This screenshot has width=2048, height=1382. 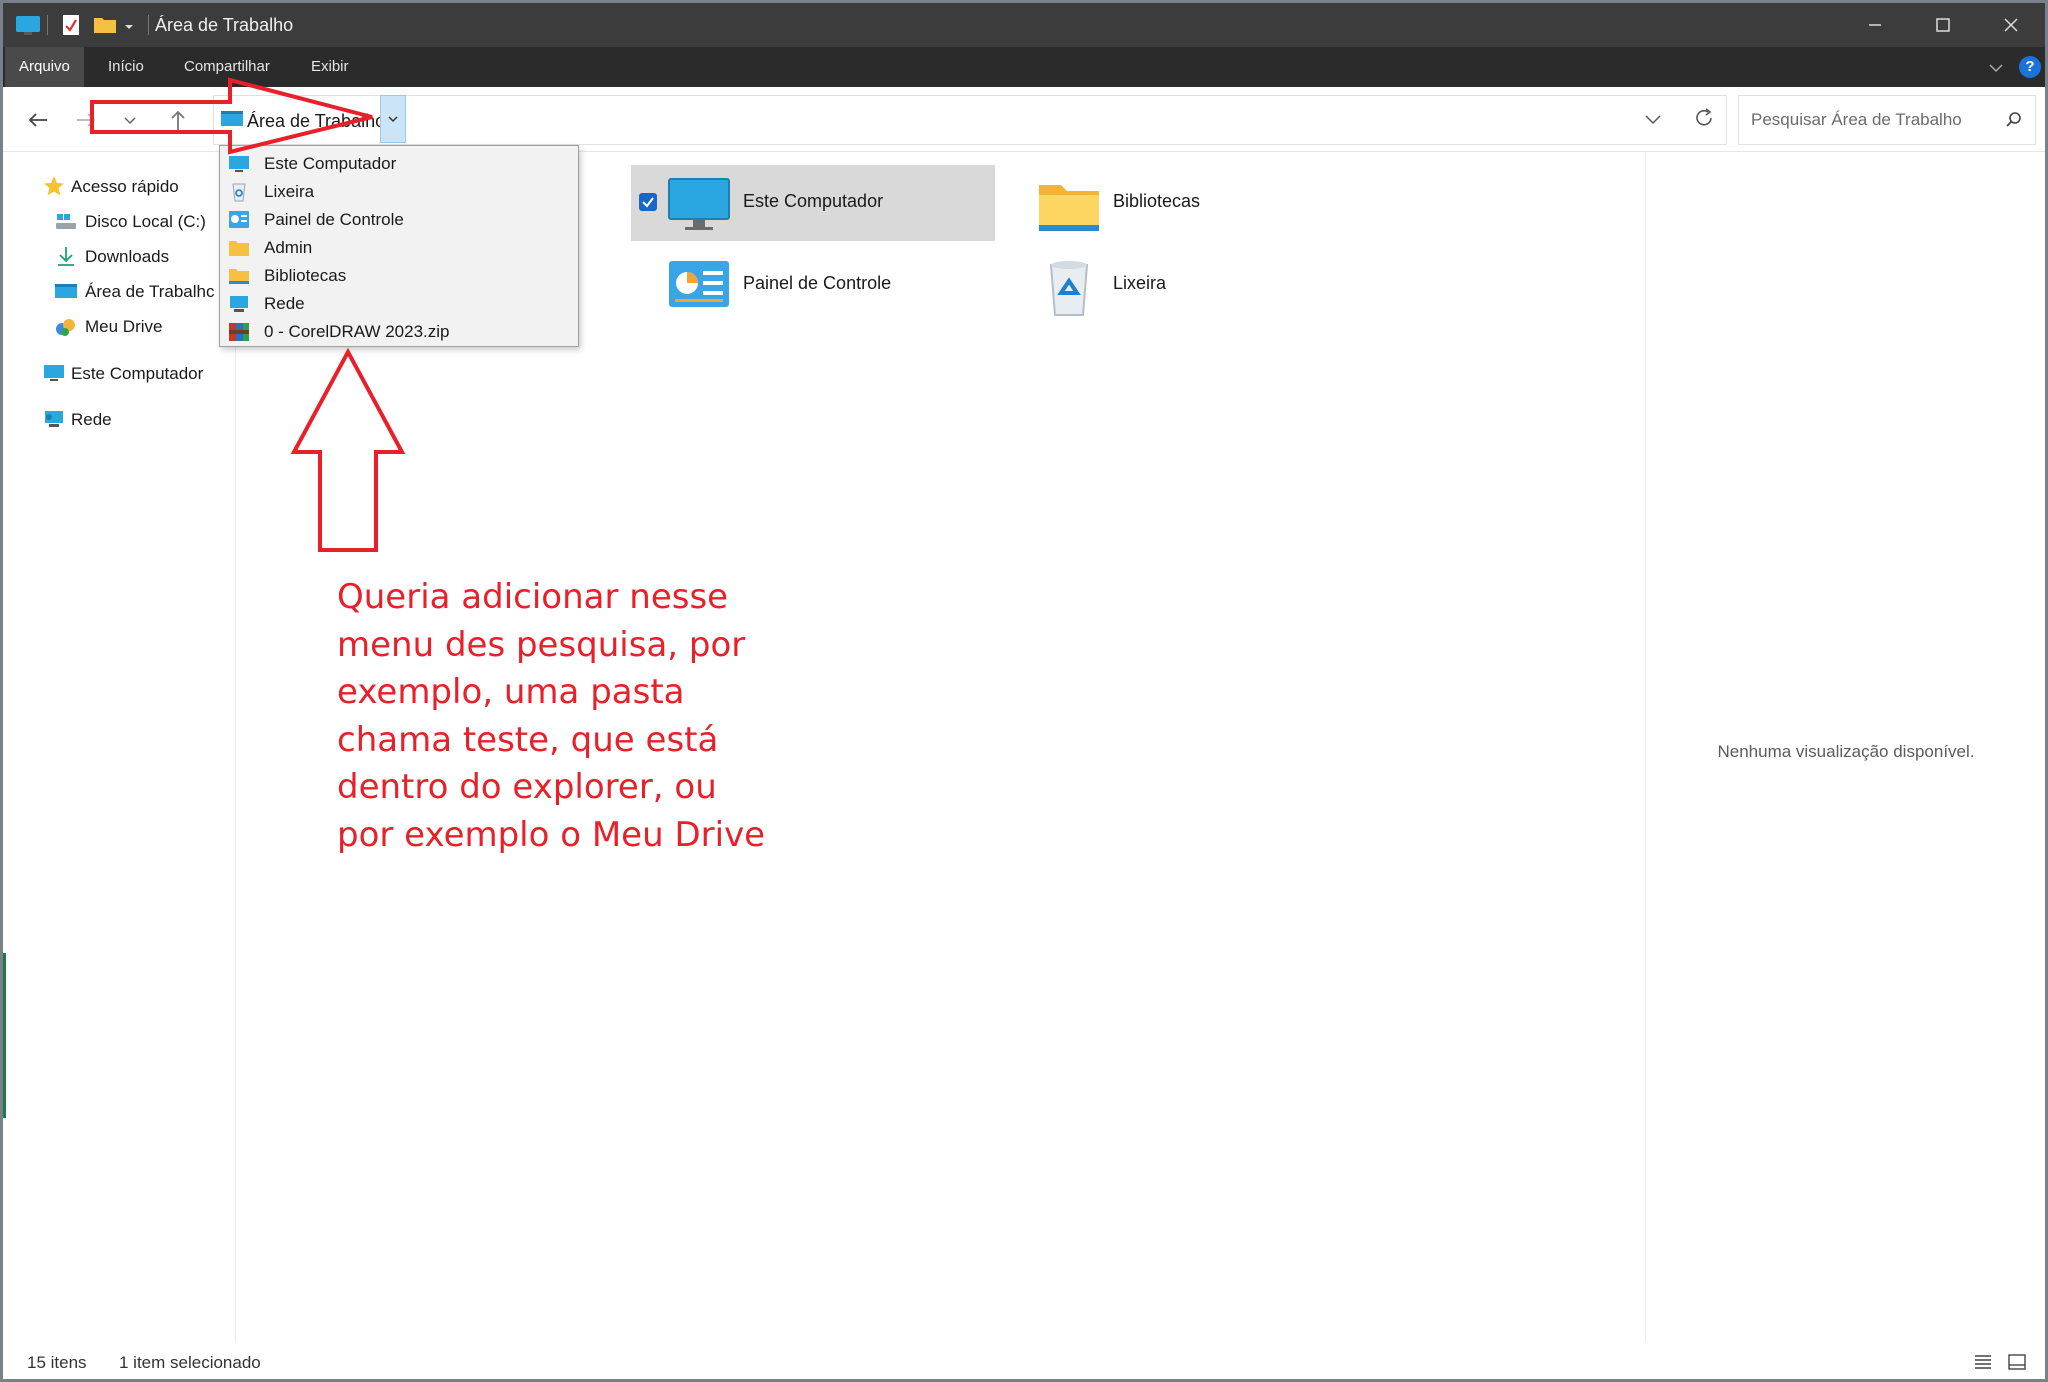 I want to click on preview-message: Nenhuma visualização disponível., so click(x=1846, y=751).